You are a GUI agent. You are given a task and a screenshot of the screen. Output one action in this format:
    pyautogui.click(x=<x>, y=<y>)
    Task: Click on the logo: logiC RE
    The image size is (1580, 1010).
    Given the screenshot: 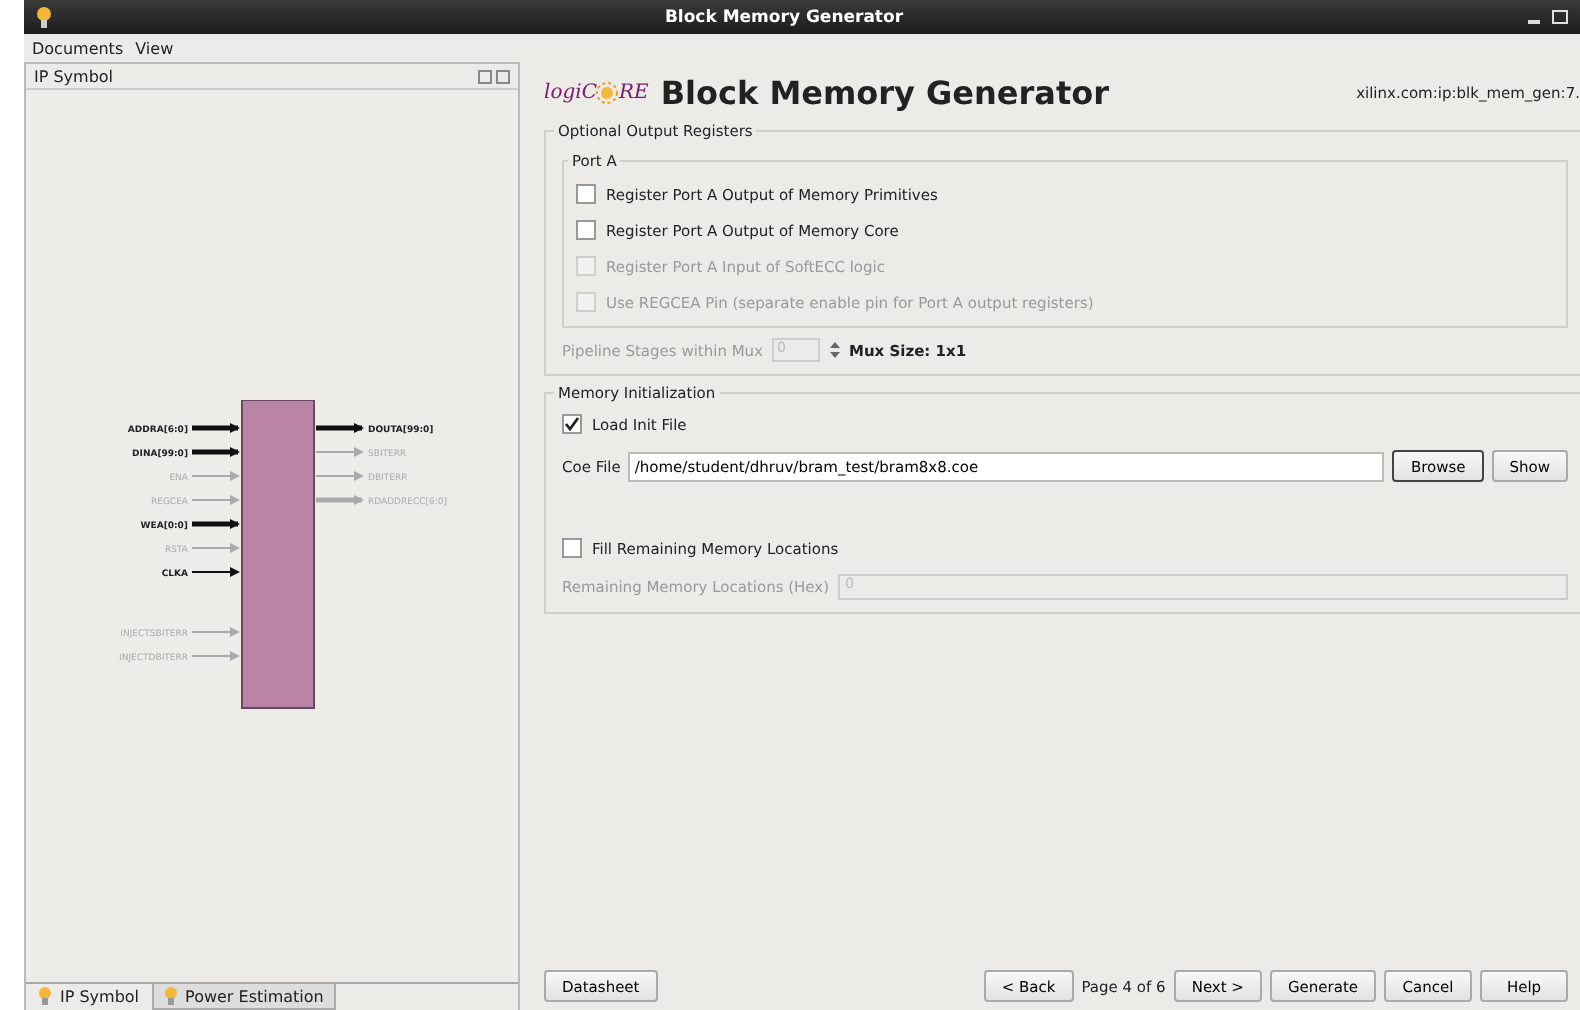 What is the action you would take?
    pyautogui.click(x=596, y=92)
    